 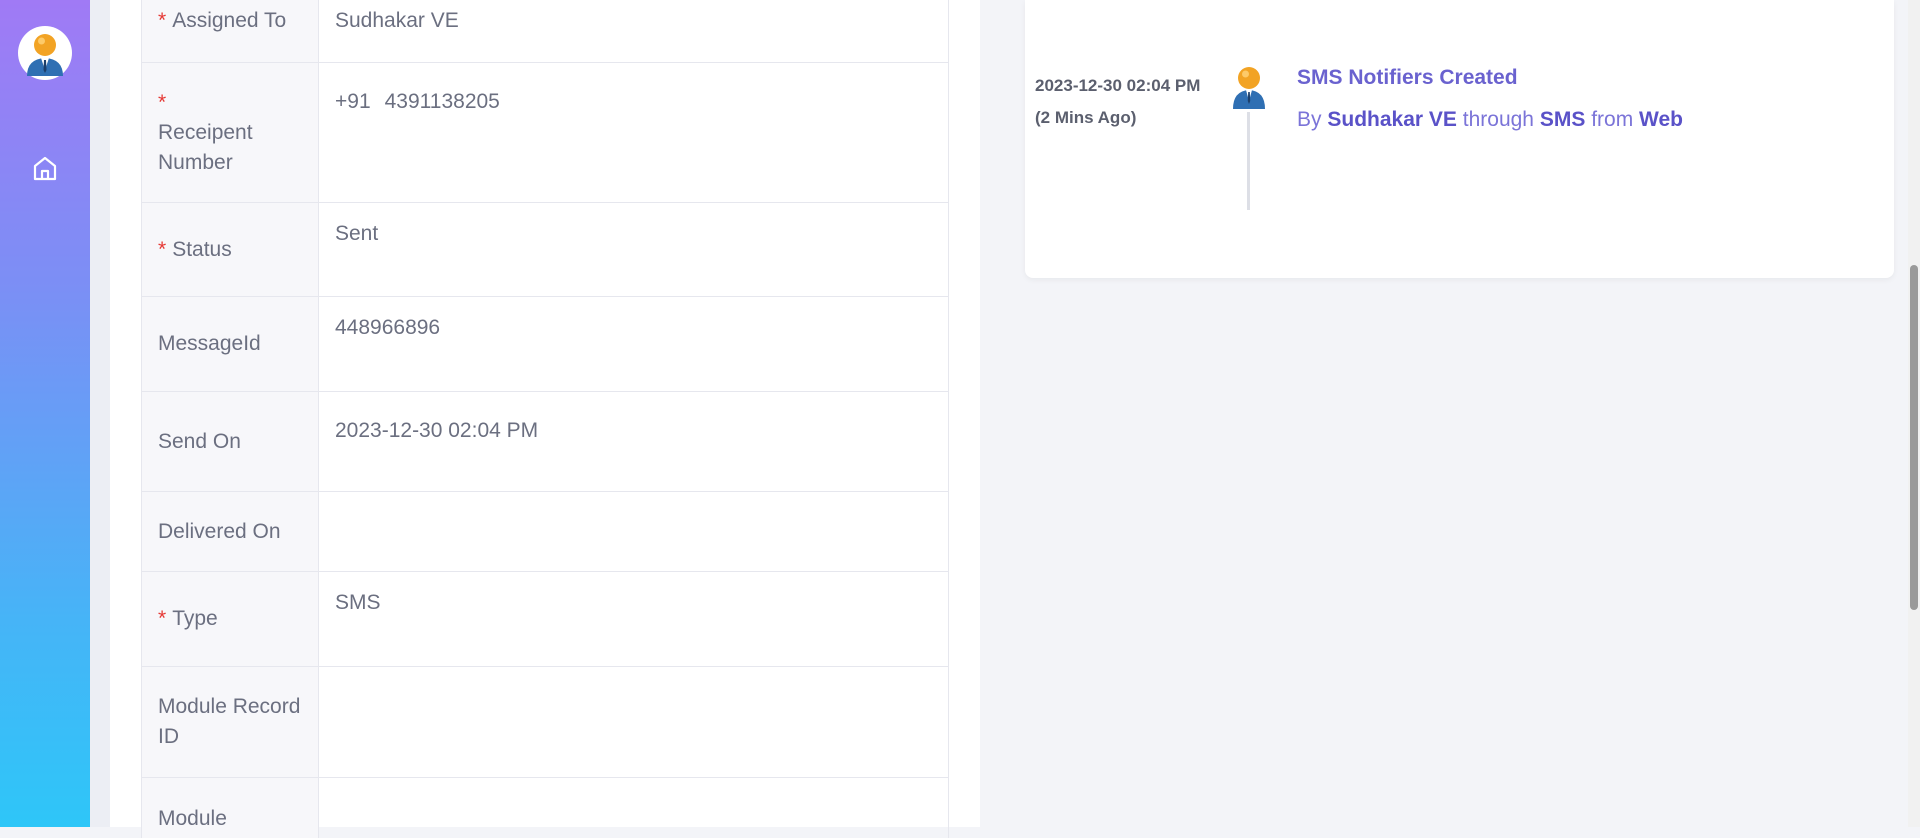 I want to click on module-value, so click(x=633, y=808).